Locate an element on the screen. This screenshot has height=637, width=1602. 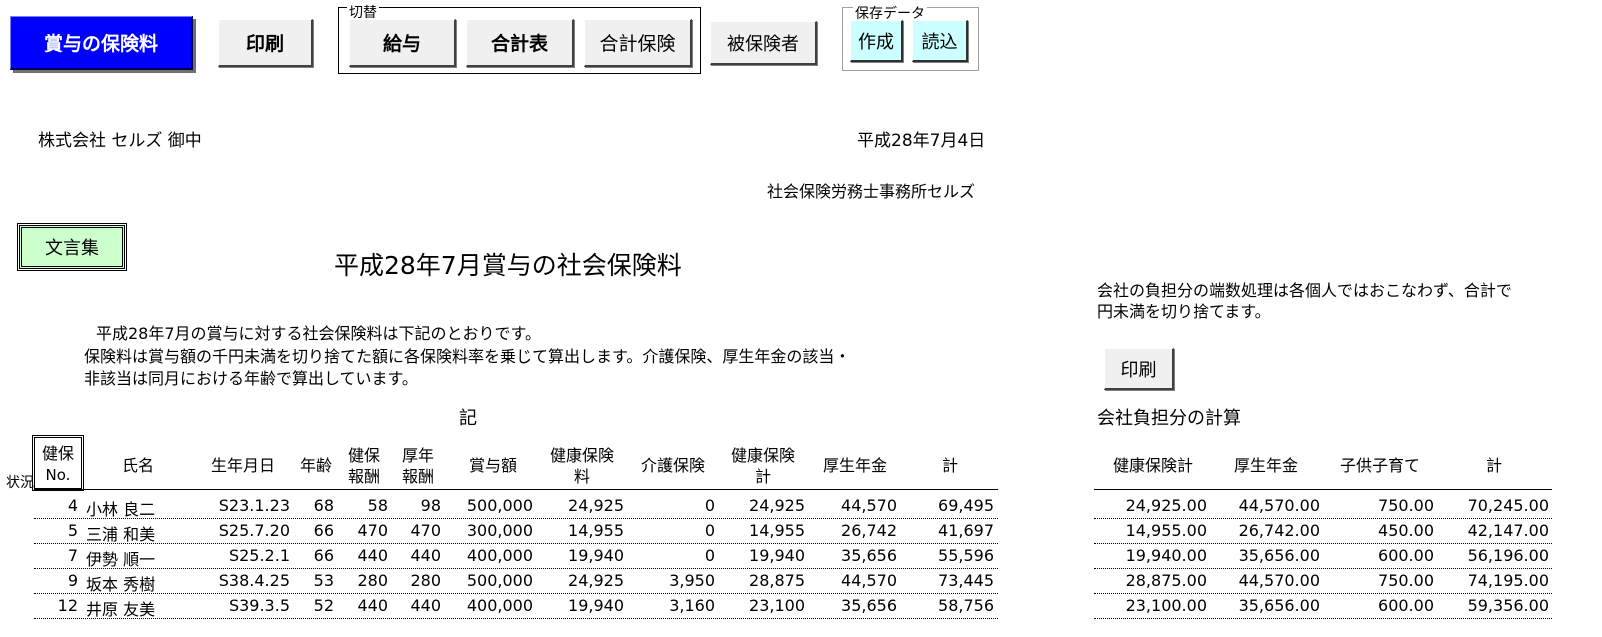
company-table-header-rule is located at coordinates (1323, 489).